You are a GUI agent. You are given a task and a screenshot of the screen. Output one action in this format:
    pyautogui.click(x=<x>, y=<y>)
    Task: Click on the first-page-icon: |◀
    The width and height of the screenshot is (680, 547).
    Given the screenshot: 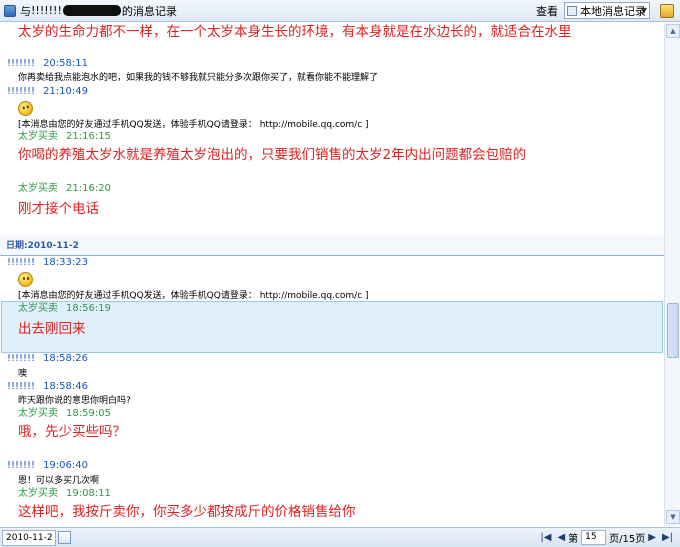 What is the action you would take?
    pyautogui.click(x=545, y=537)
    